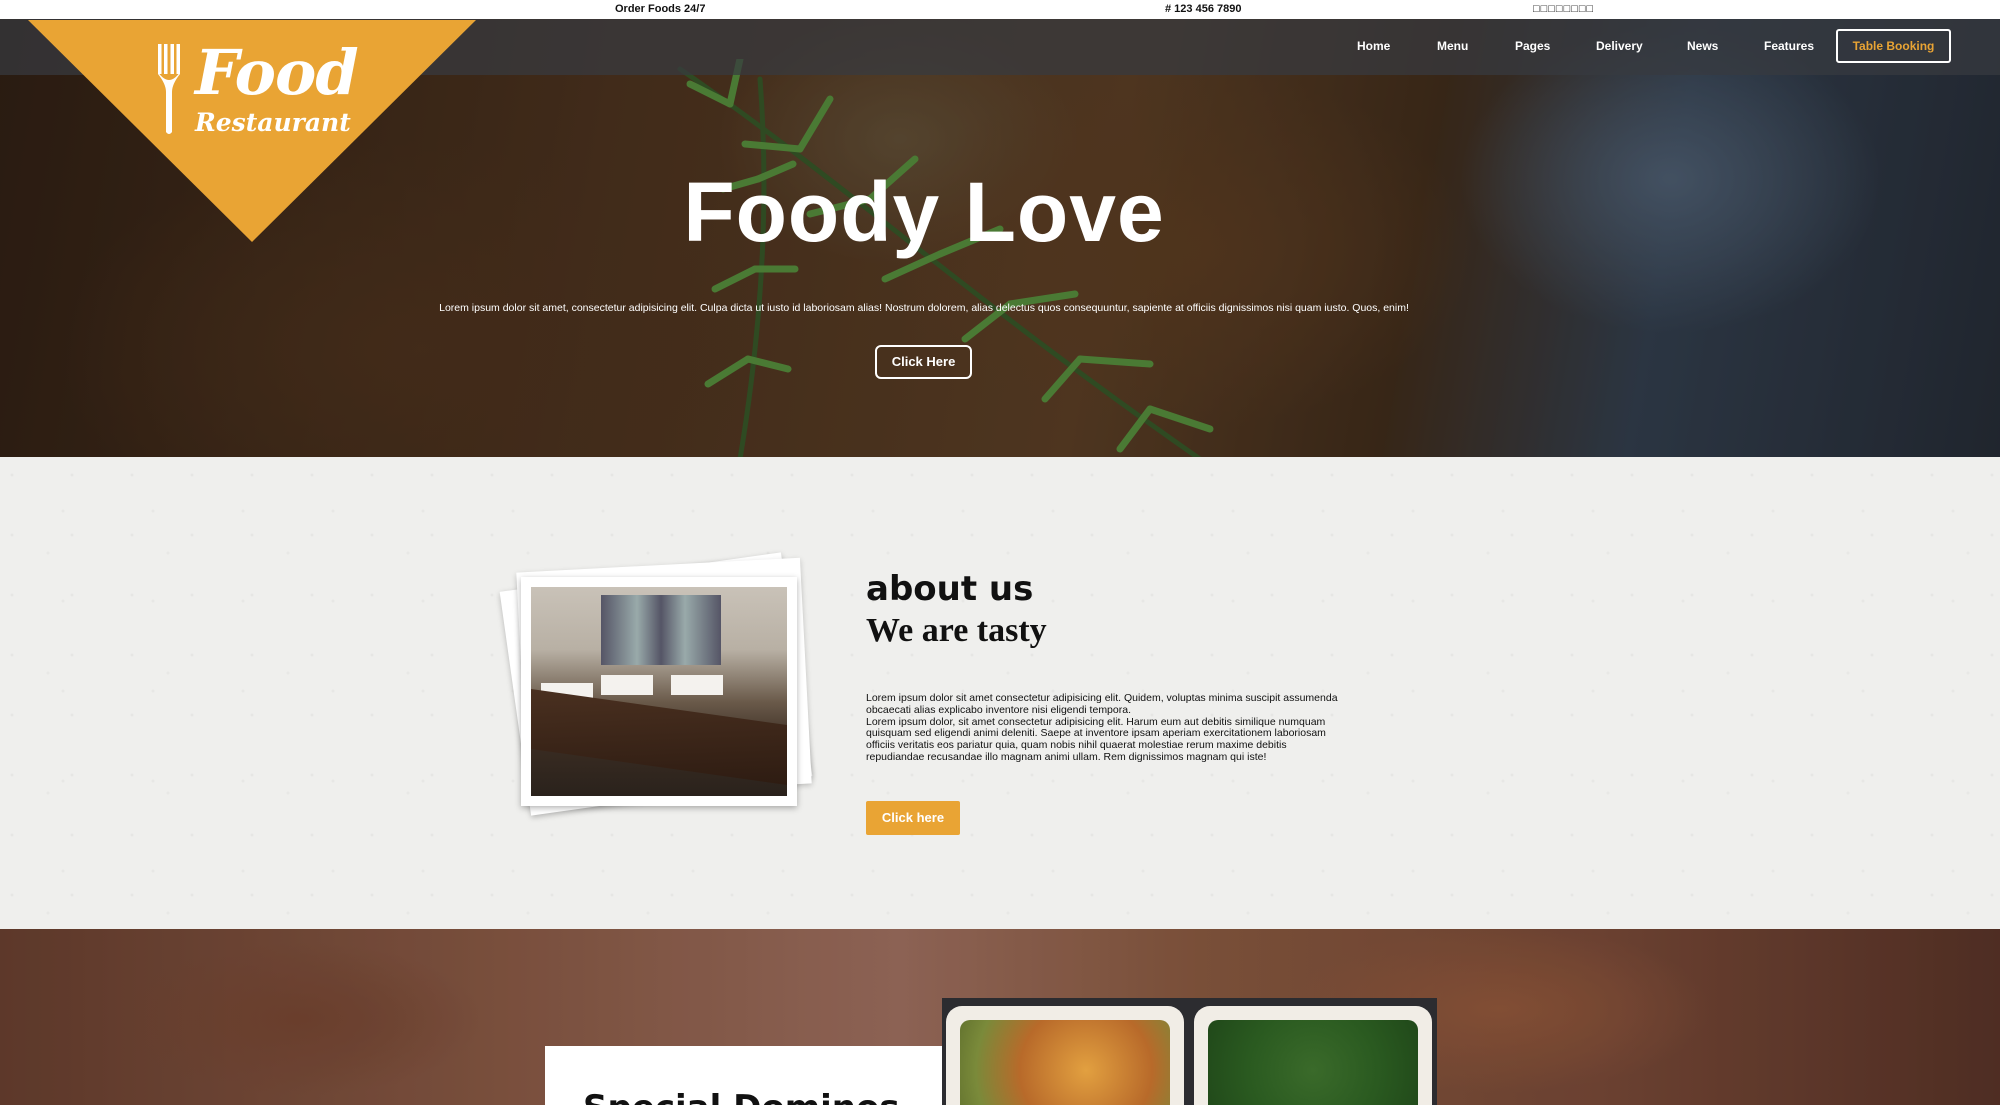  I want to click on order-info: Order Foods 24/7, so click(660, 9).